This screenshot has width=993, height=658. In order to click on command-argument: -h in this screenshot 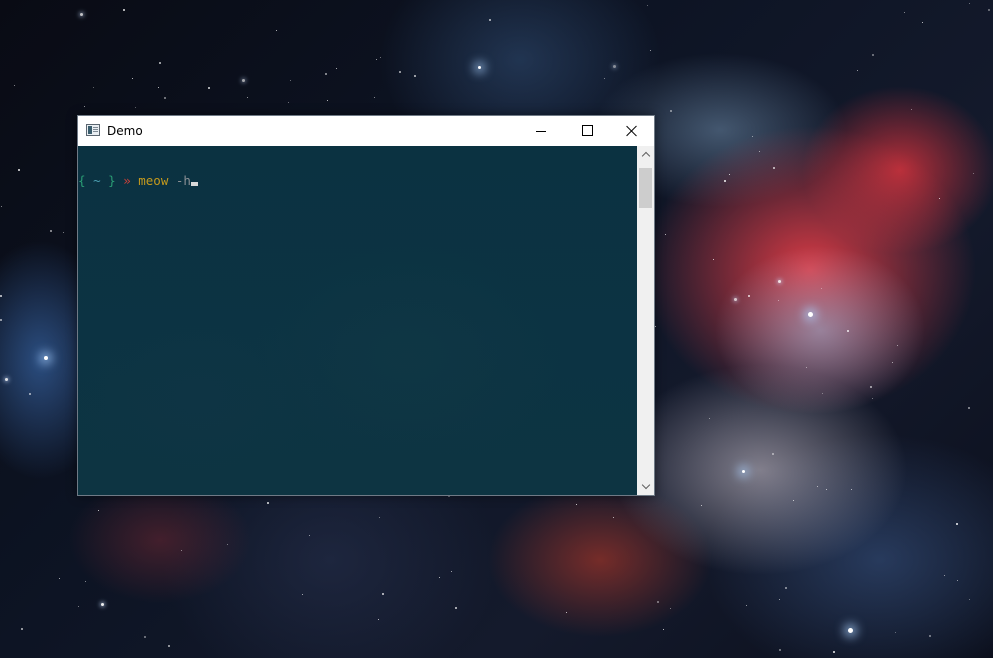, I will do `click(183, 180)`.